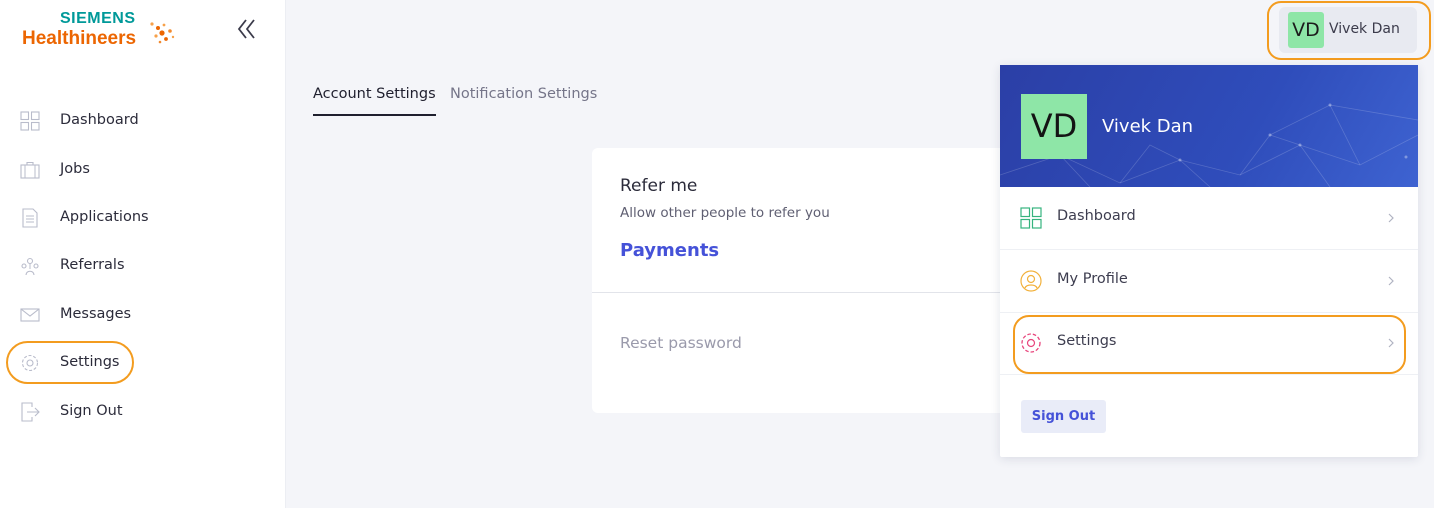  What do you see at coordinates (1087, 341) in the screenshot?
I see `dropdown-item-label: Settings` at bounding box center [1087, 341].